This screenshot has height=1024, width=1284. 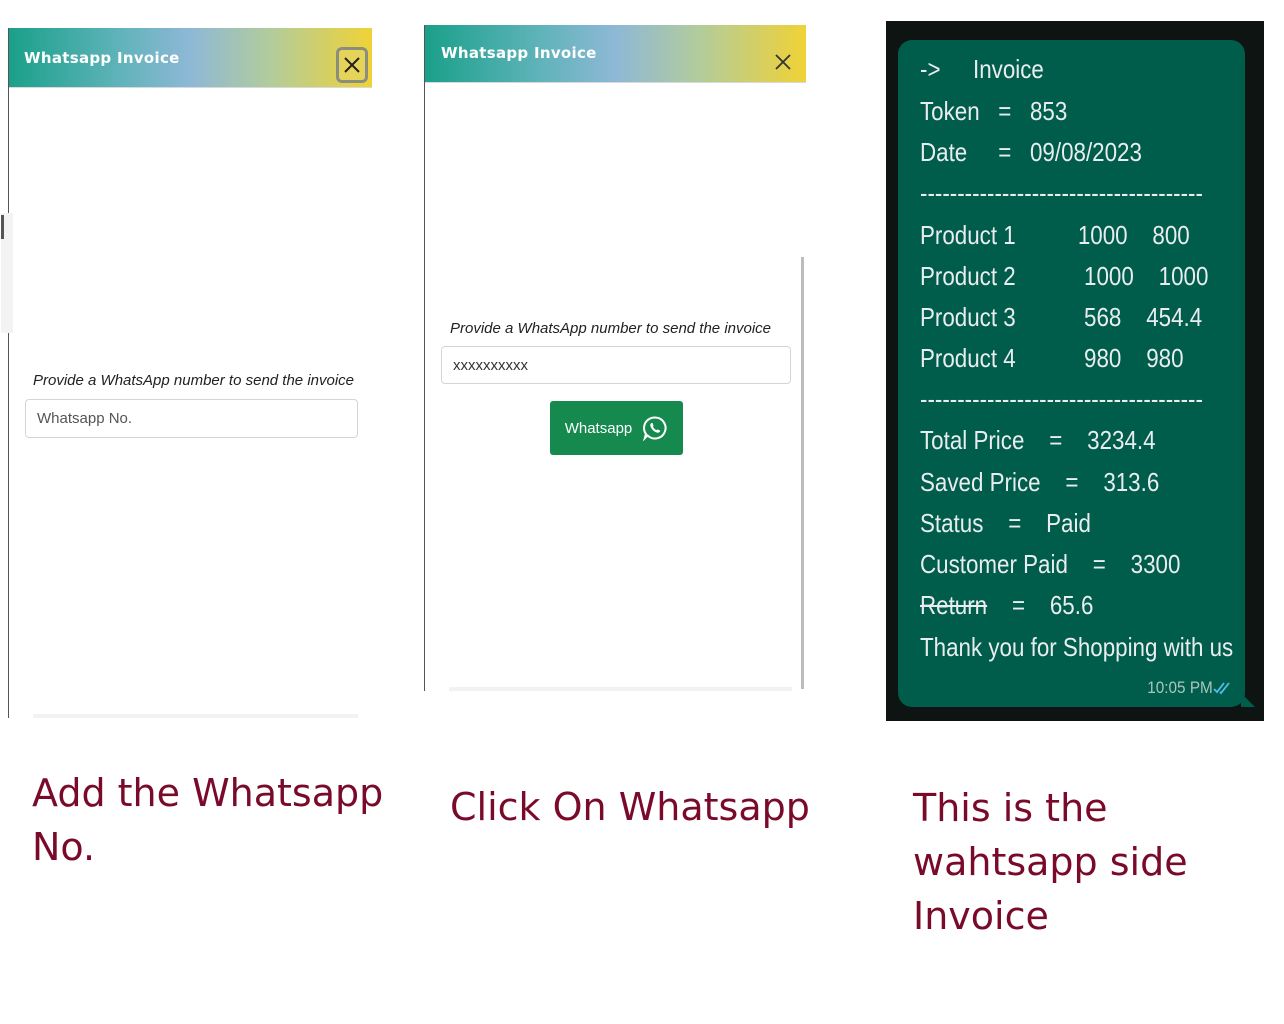 What do you see at coordinates (1040, 482) in the screenshot?
I see `saved-price-line: Saved Price = 313.6` at bounding box center [1040, 482].